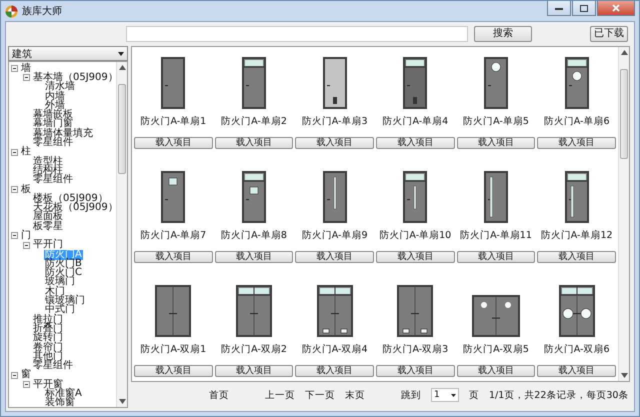  I want to click on item-name: 防火门A-双扇3, so click(415, 349).